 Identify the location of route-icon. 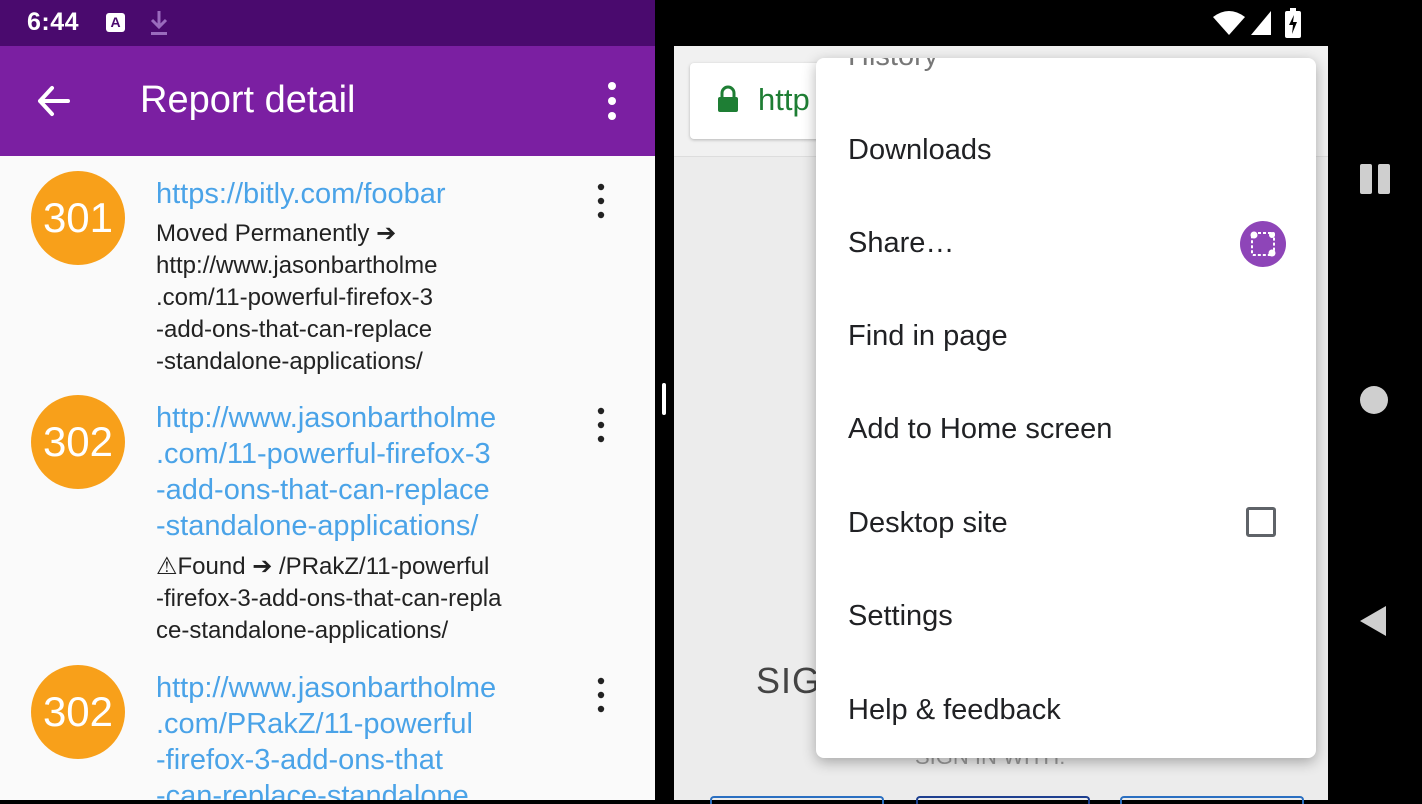
(1263, 244).